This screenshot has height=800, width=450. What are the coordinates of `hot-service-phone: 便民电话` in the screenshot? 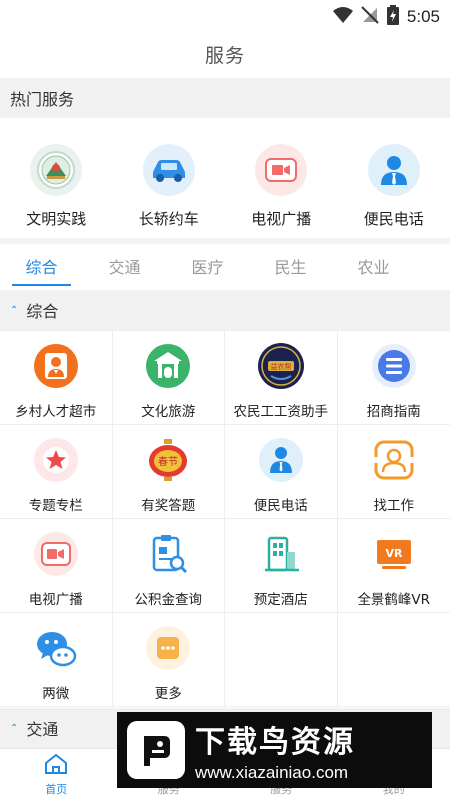 It's located at (394, 178).